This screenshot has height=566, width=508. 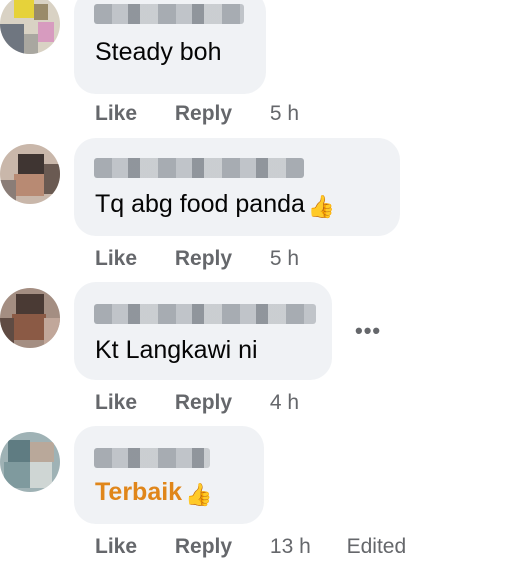 I want to click on comment-actions: Like Reply 4 h, so click(x=212, y=403).